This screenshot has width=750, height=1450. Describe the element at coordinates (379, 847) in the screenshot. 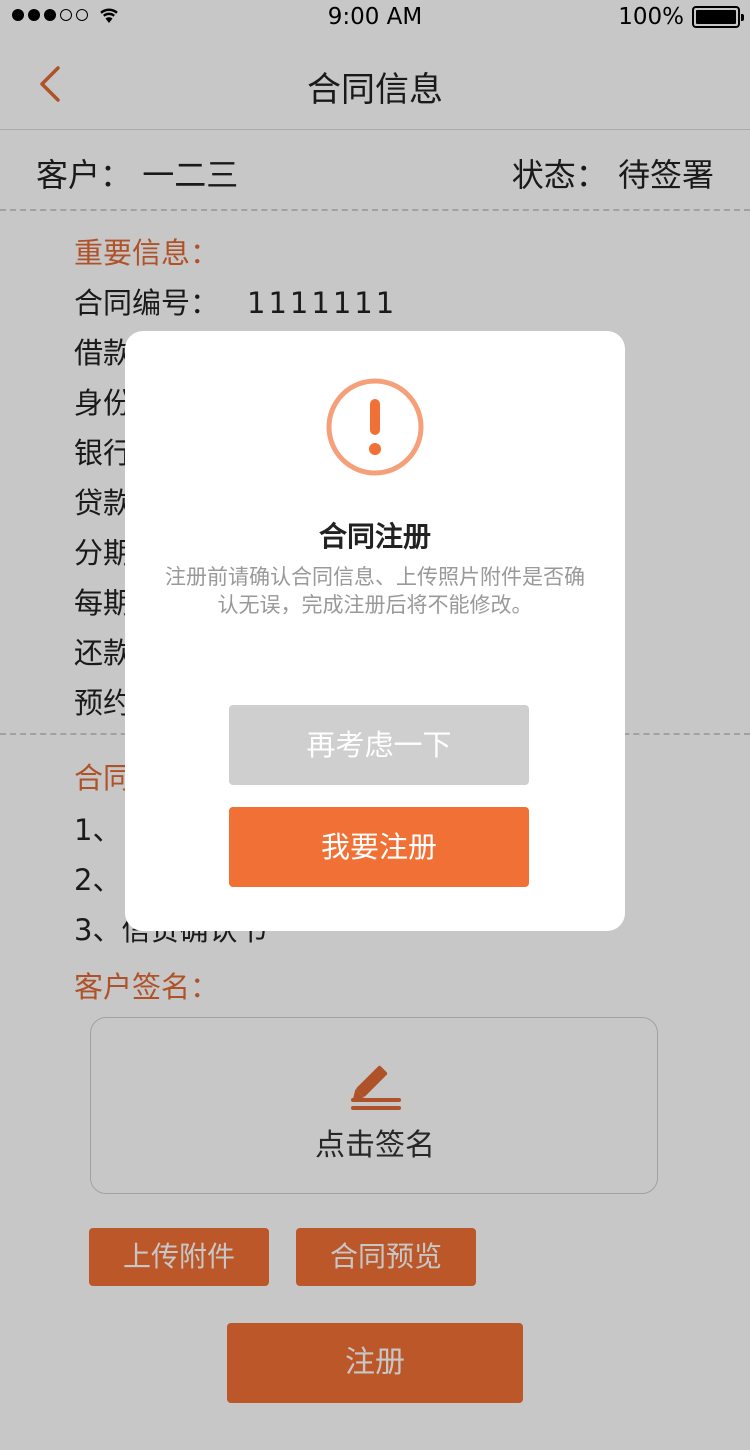

I see `confirm-register-button: 我要注册` at that location.